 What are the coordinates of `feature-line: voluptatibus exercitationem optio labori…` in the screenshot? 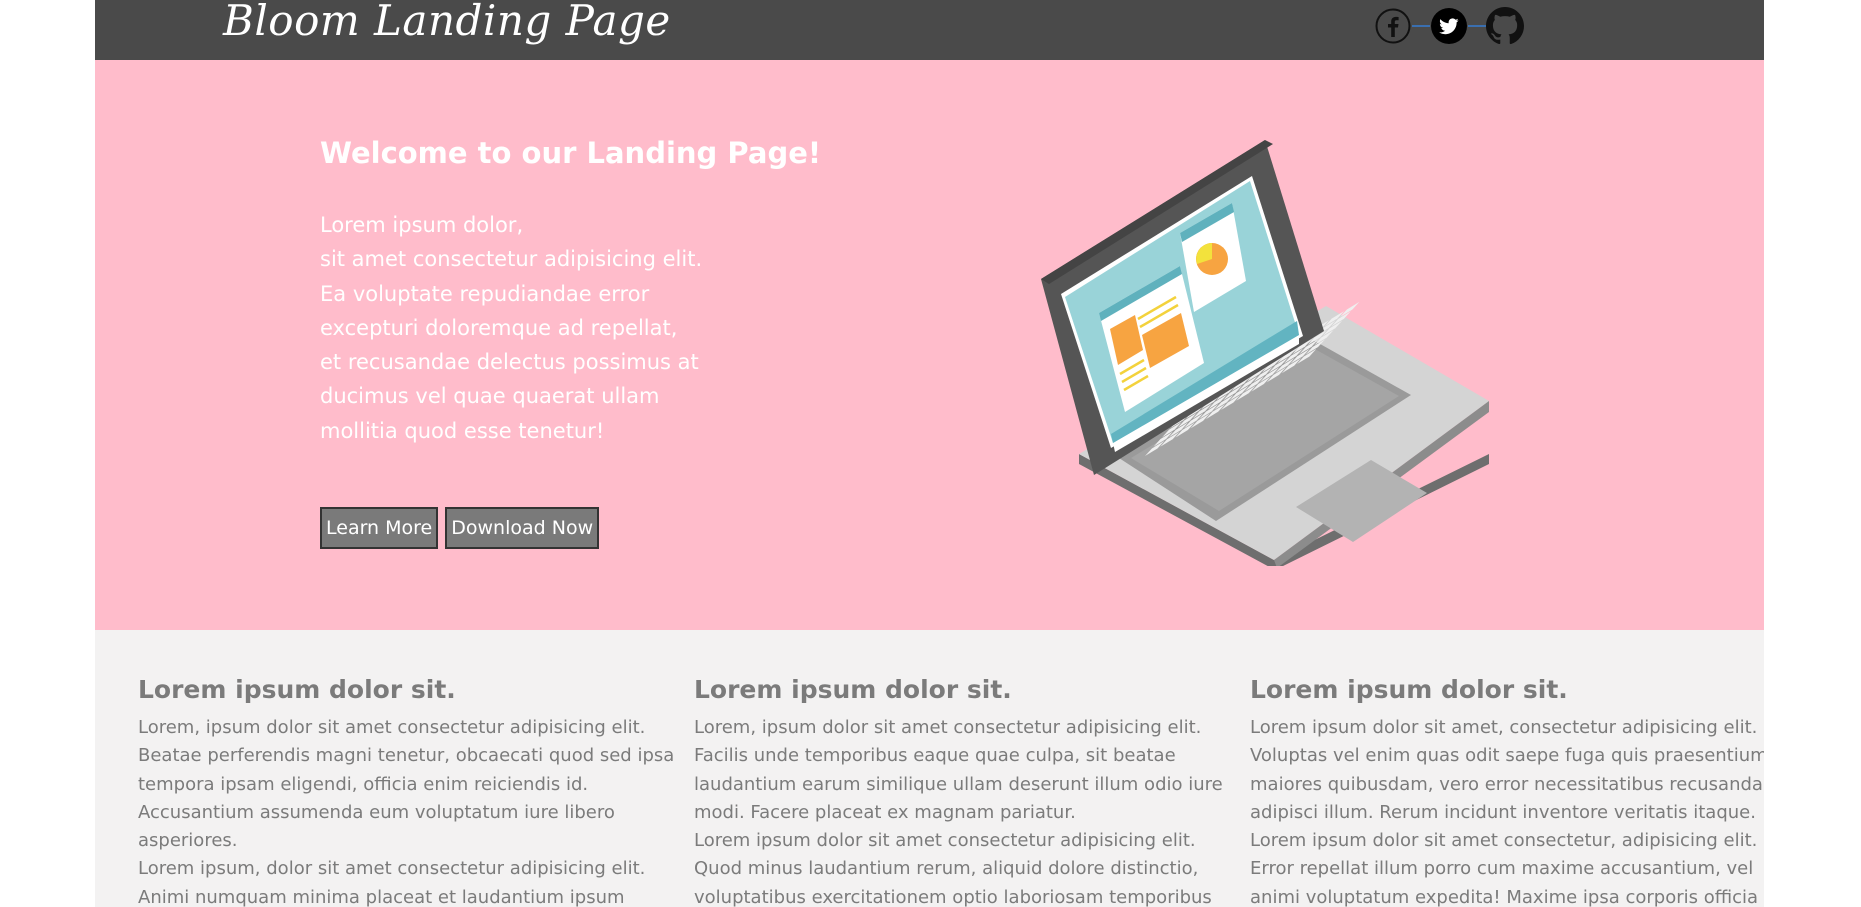 It's located at (953, 896).